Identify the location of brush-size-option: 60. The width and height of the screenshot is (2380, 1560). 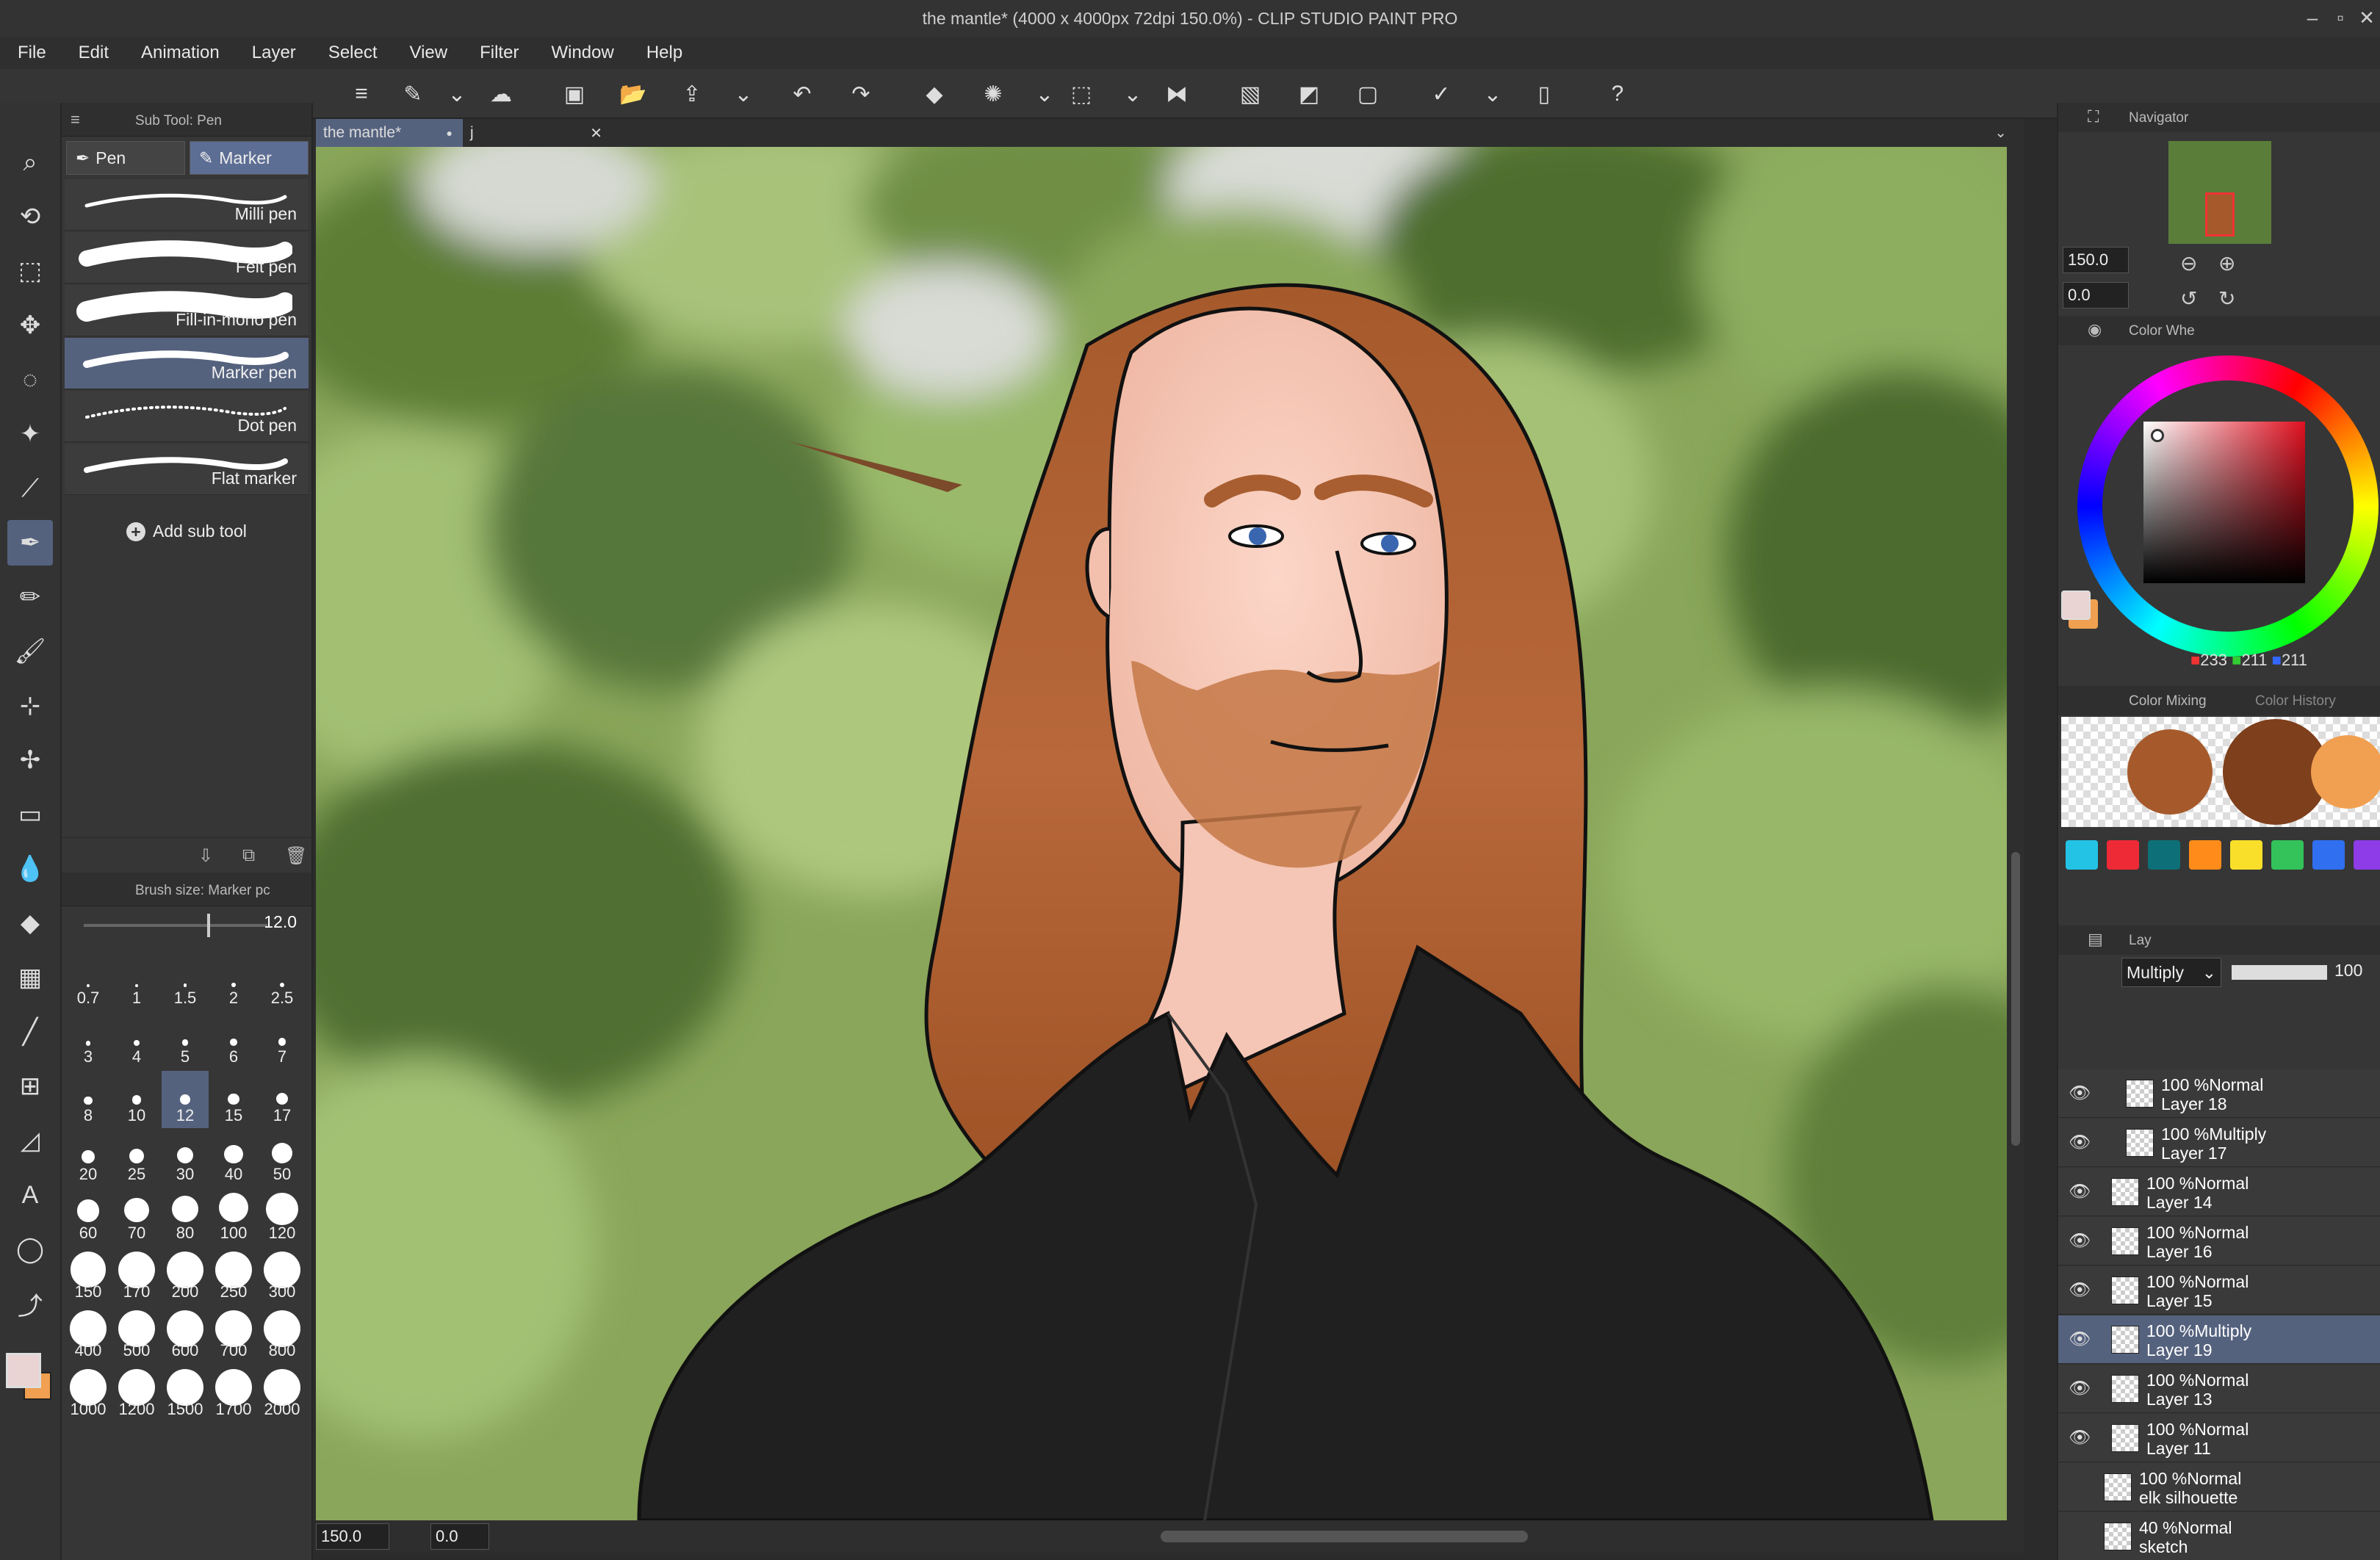
(89, 1217).